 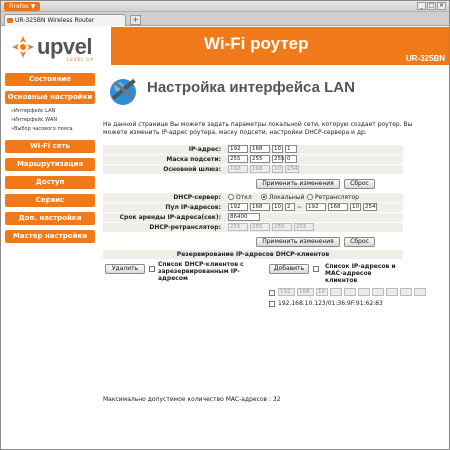 What do you see at coordinates (33, 111) in the screenshot?
I see `sidebar-subitem-lan: »Интерфейс LAN` at bounding box center [33, 111].